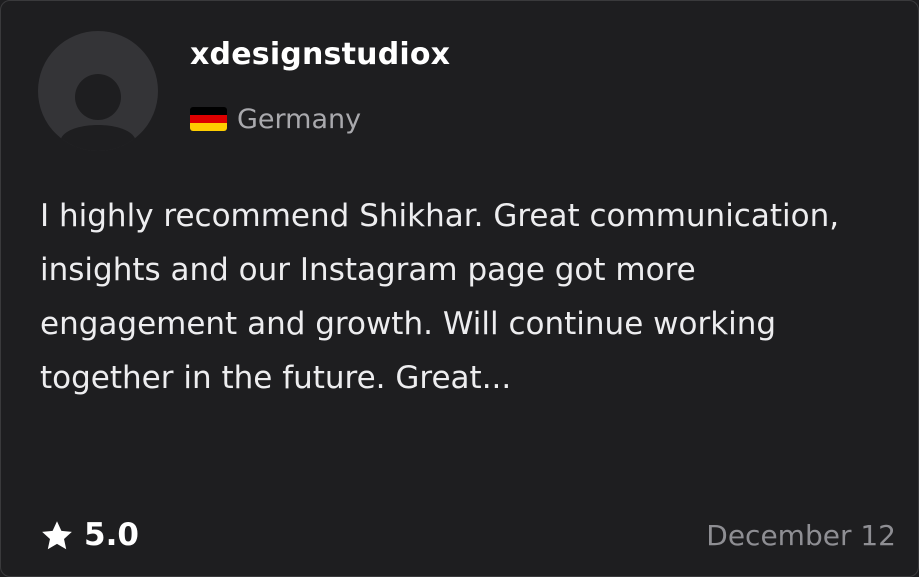  I want to click on review-date: December 12, so click(801, 535).